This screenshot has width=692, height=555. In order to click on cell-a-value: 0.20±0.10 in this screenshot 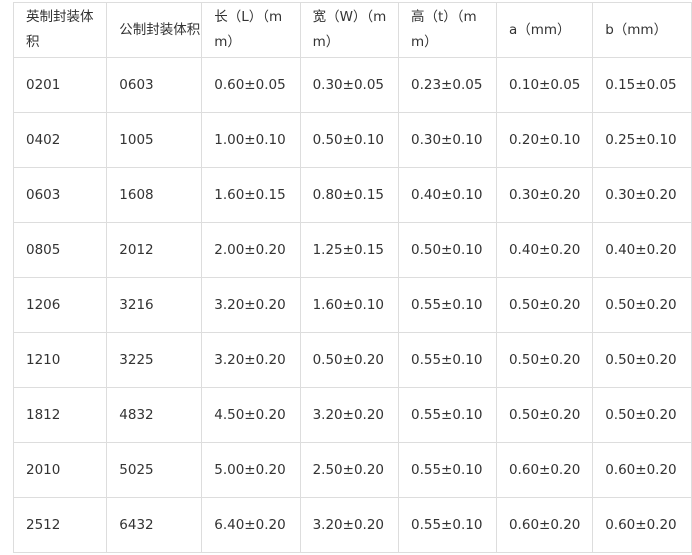, I will do `click(544, 139)`.